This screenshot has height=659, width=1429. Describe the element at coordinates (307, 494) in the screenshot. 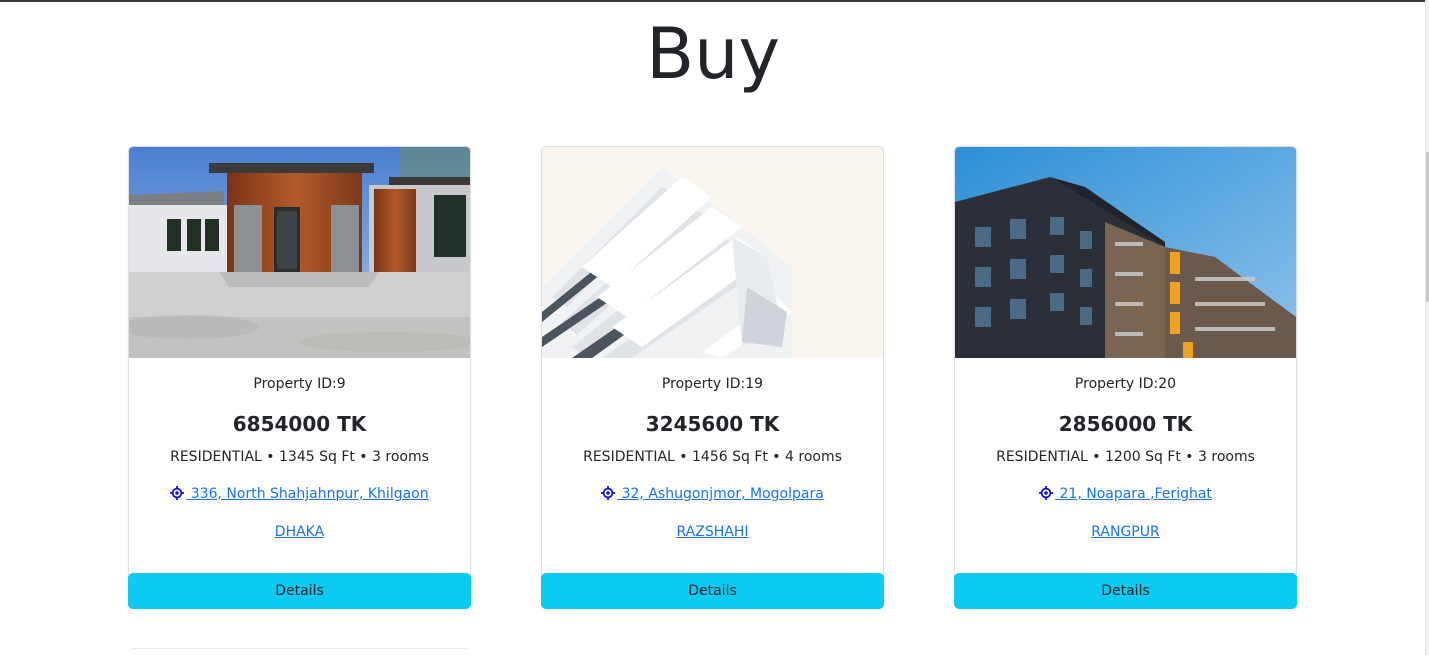

I see `address-text: 336, North Shahjahnpur, Khilgaon` at that location.